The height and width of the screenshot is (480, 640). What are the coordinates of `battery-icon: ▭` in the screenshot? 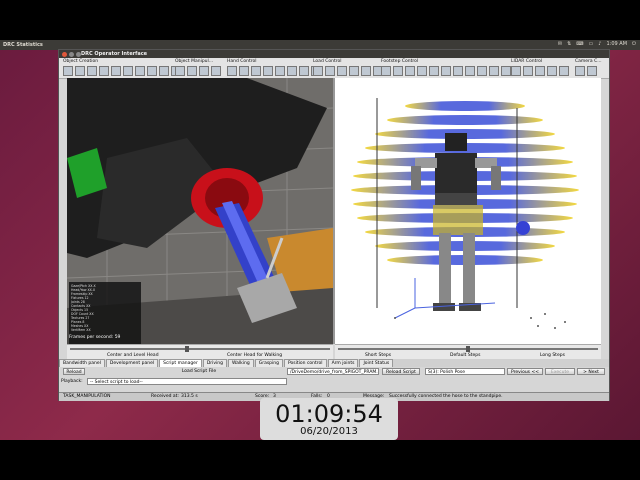 It's located at (591, 44).